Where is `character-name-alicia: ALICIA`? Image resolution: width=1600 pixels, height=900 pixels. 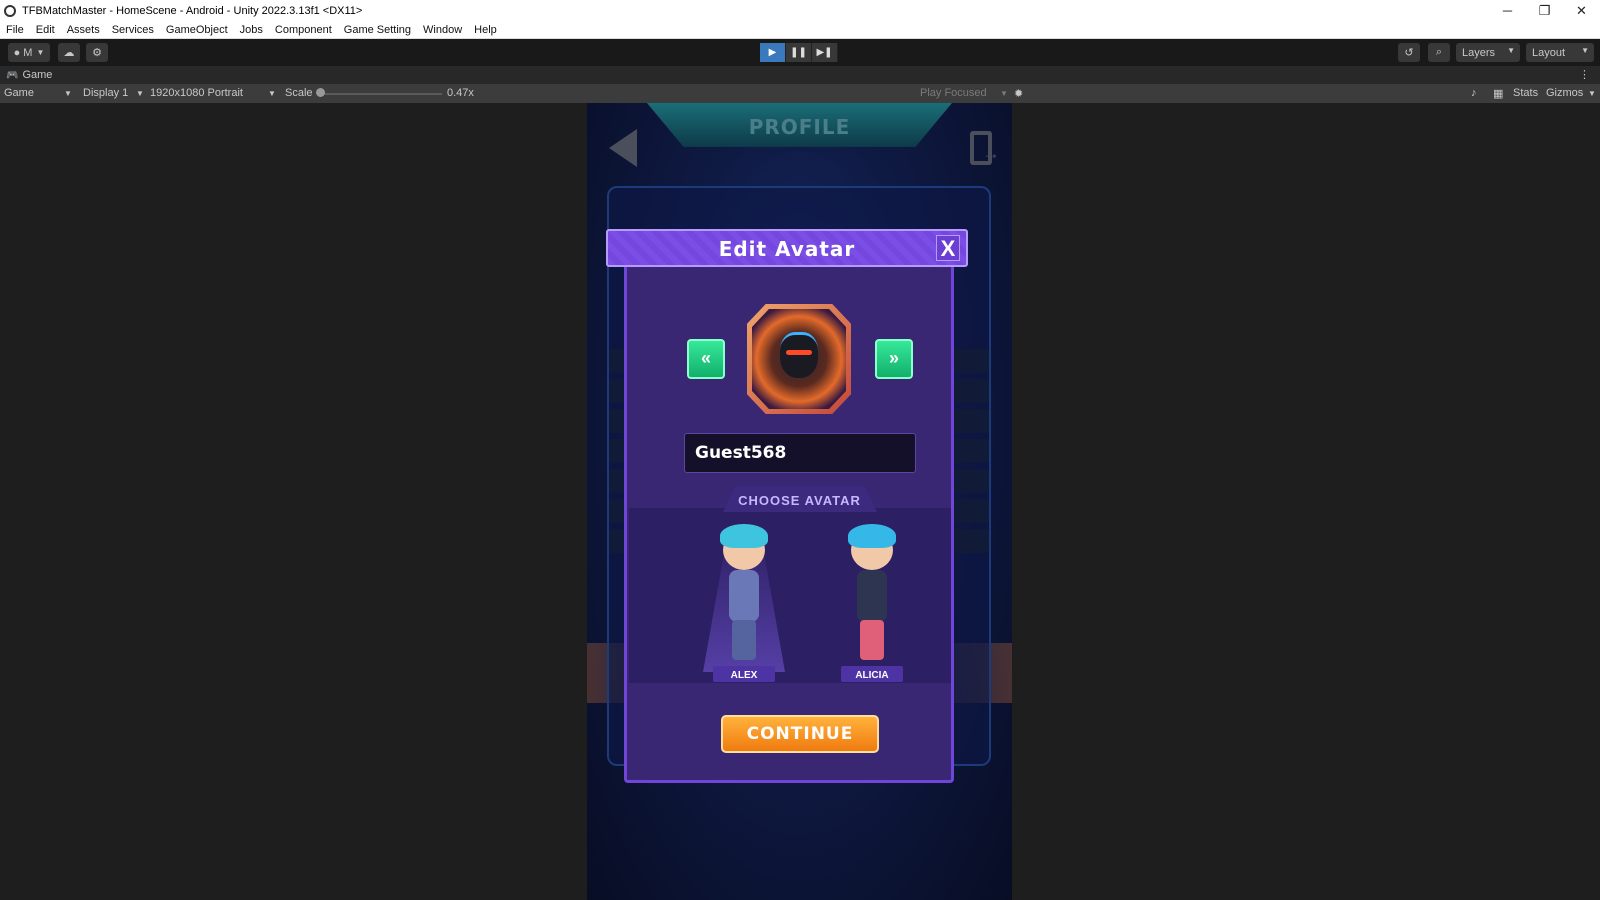
character-name-alicia: ALICIA is located at coordinates (872, 675).